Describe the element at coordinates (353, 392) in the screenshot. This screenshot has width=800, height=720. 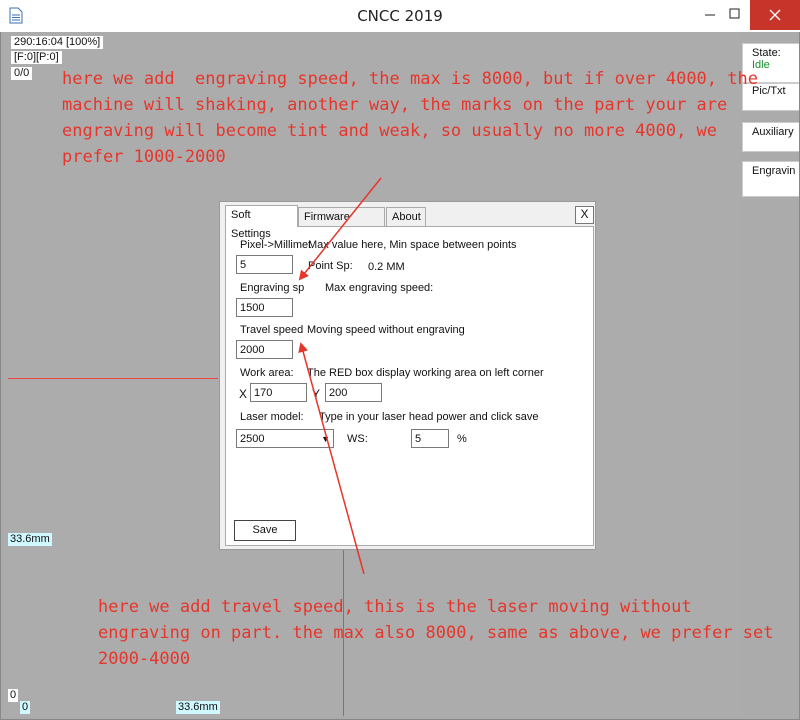
I see `work-area-y-input: 200` at that location.